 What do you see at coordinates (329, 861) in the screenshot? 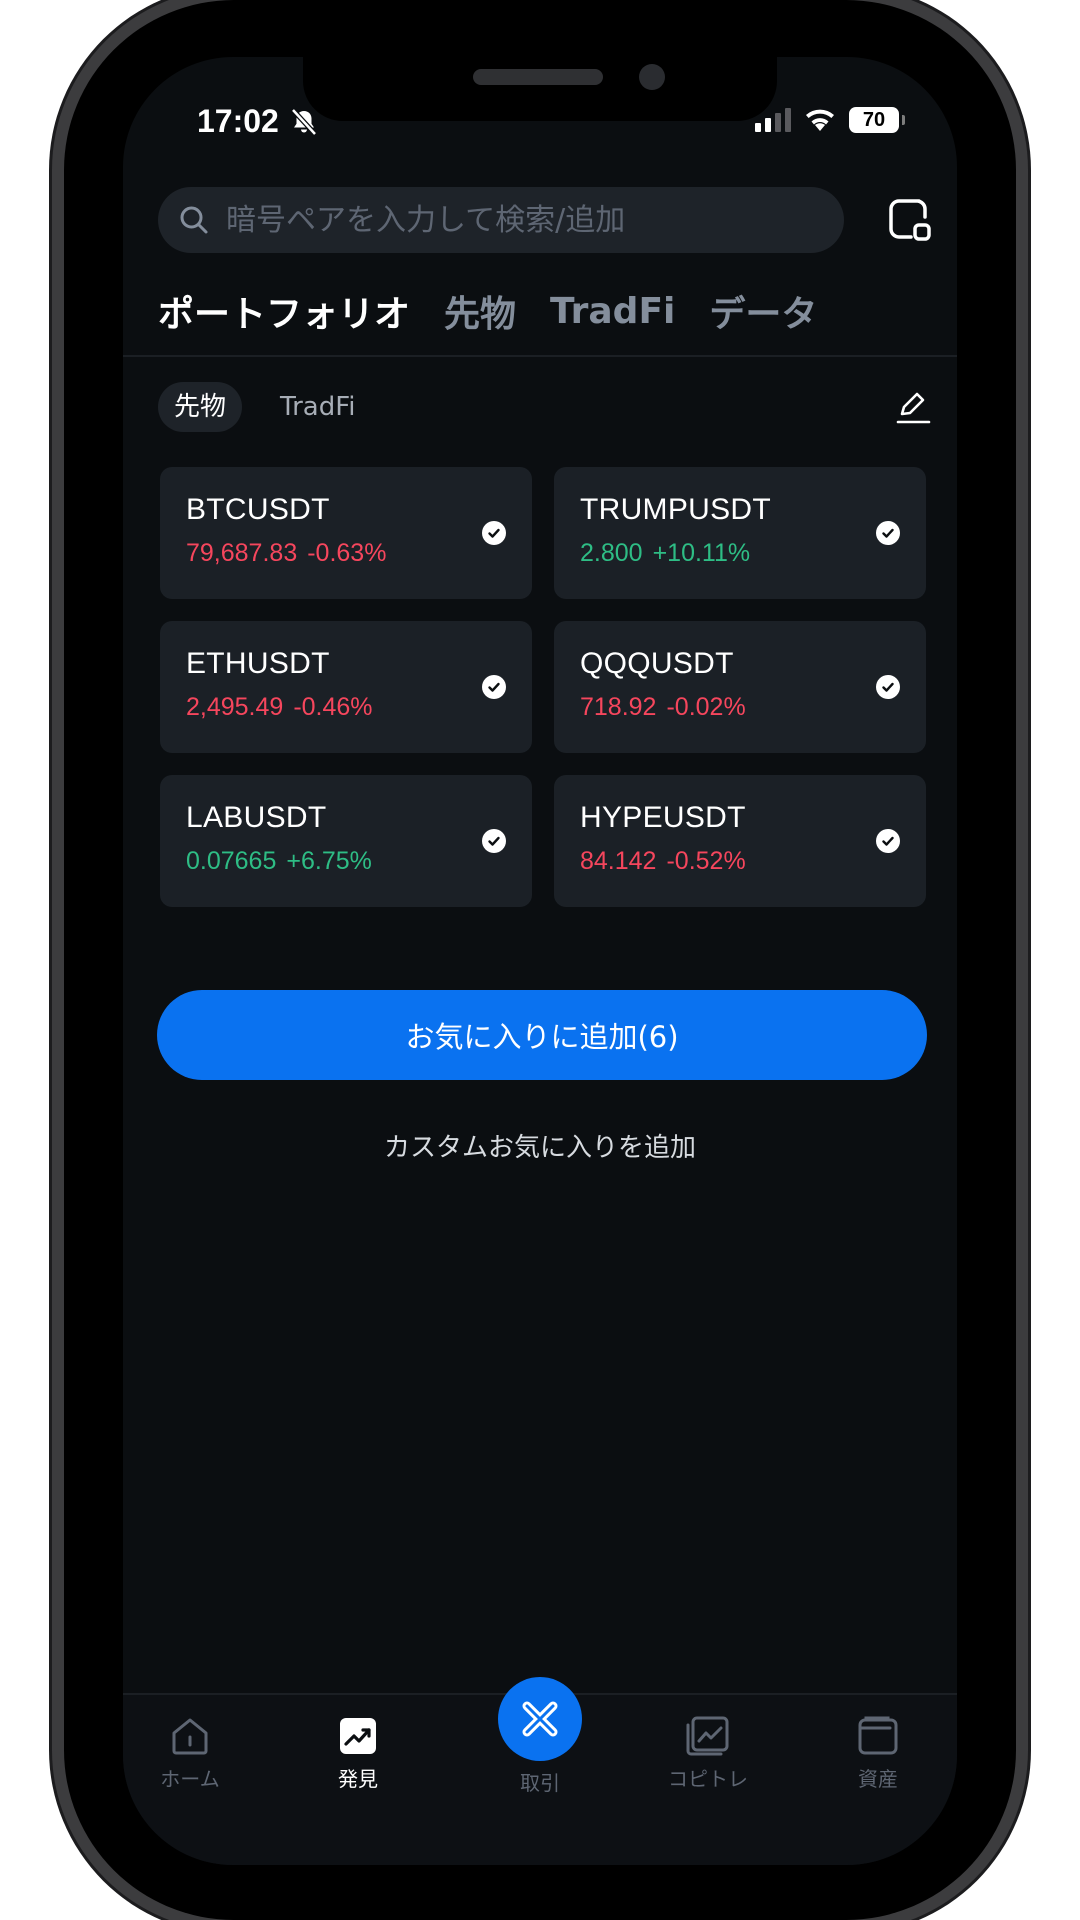
I see `pair-change: +6.75%` at bounding box center [329, 861].